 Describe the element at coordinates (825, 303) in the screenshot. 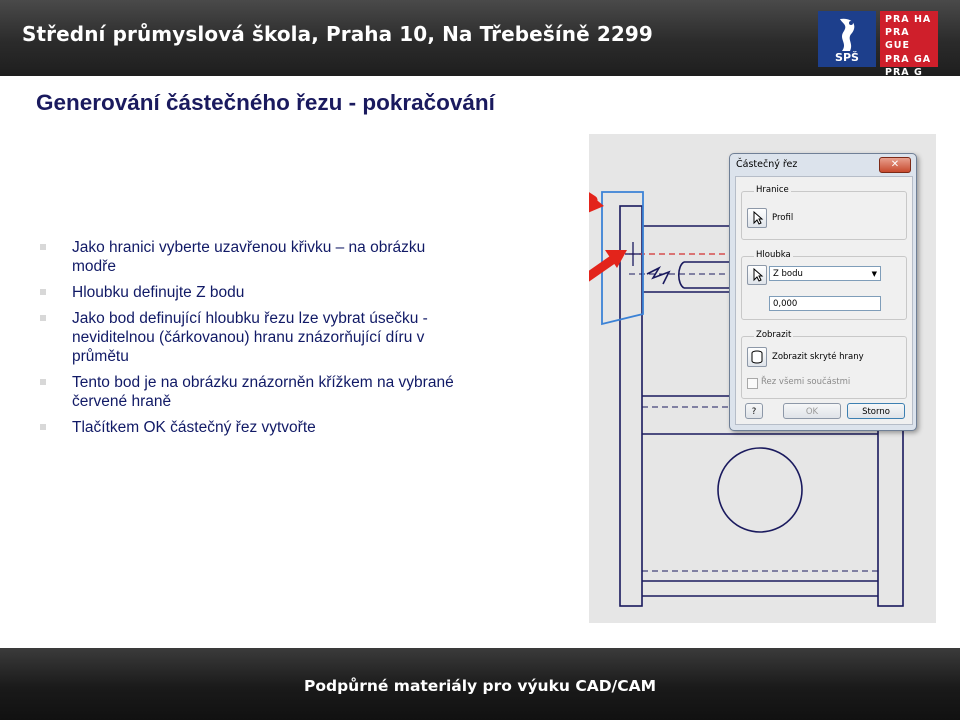

I see `depth-value-input: 0,000` at that location.